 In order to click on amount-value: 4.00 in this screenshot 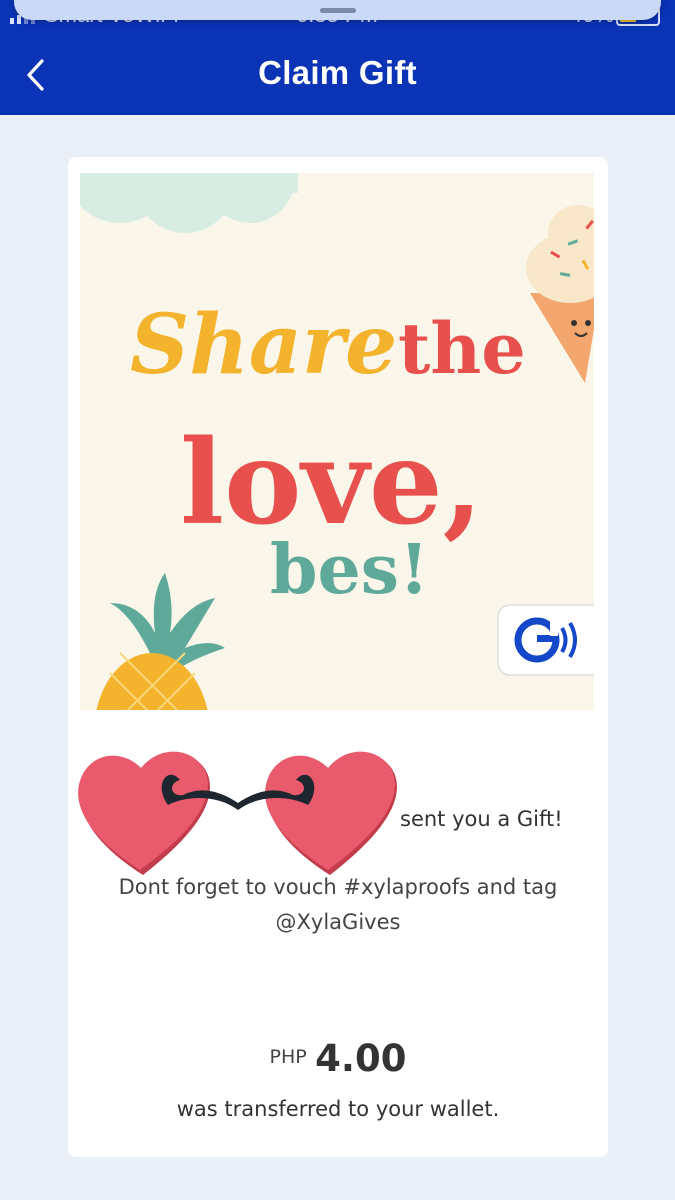, I will do `click(361, 1058)`.